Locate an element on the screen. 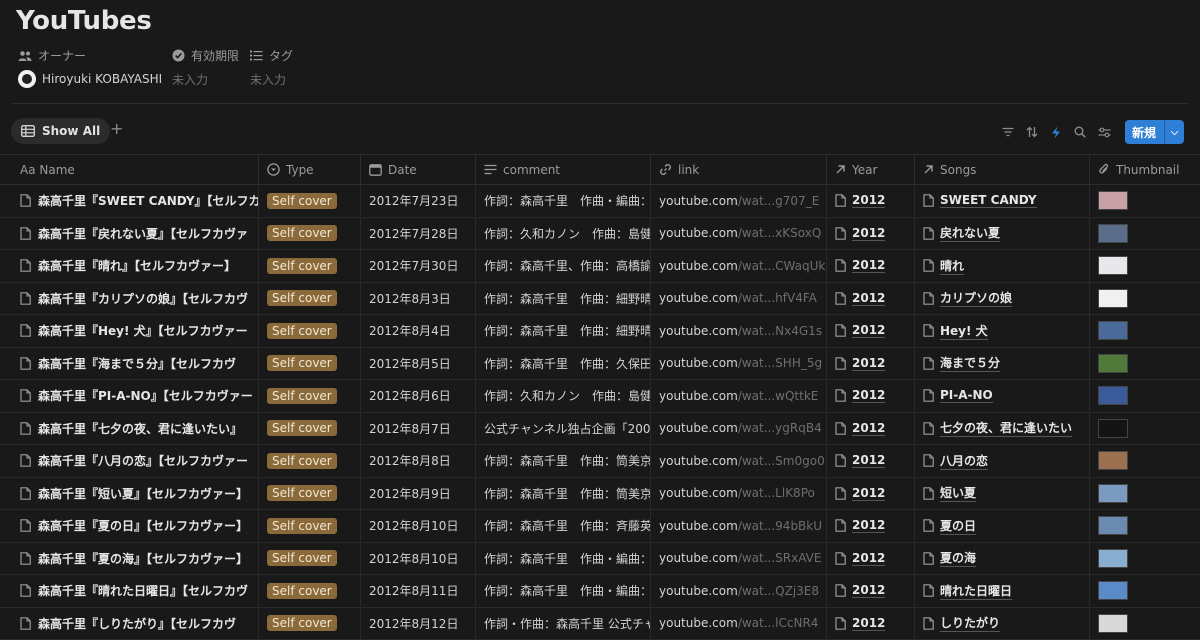 This screenshot has height=640, width=1200. comment-cell: 作詞：森高千里 作曲：筒美京 is located at coordinates (563, 493).